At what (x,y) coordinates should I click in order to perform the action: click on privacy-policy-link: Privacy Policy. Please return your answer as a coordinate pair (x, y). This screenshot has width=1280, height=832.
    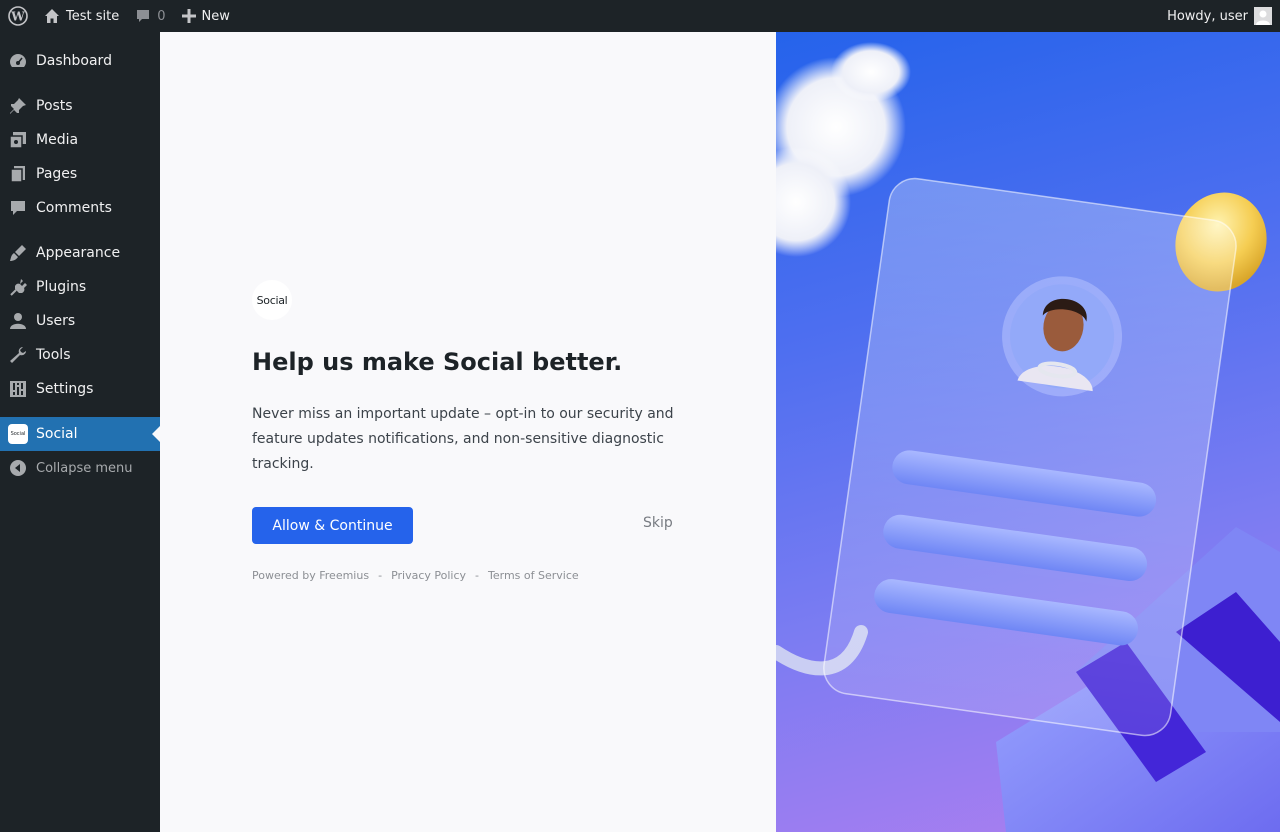
    Looking at the image, I should click on (428, 575).